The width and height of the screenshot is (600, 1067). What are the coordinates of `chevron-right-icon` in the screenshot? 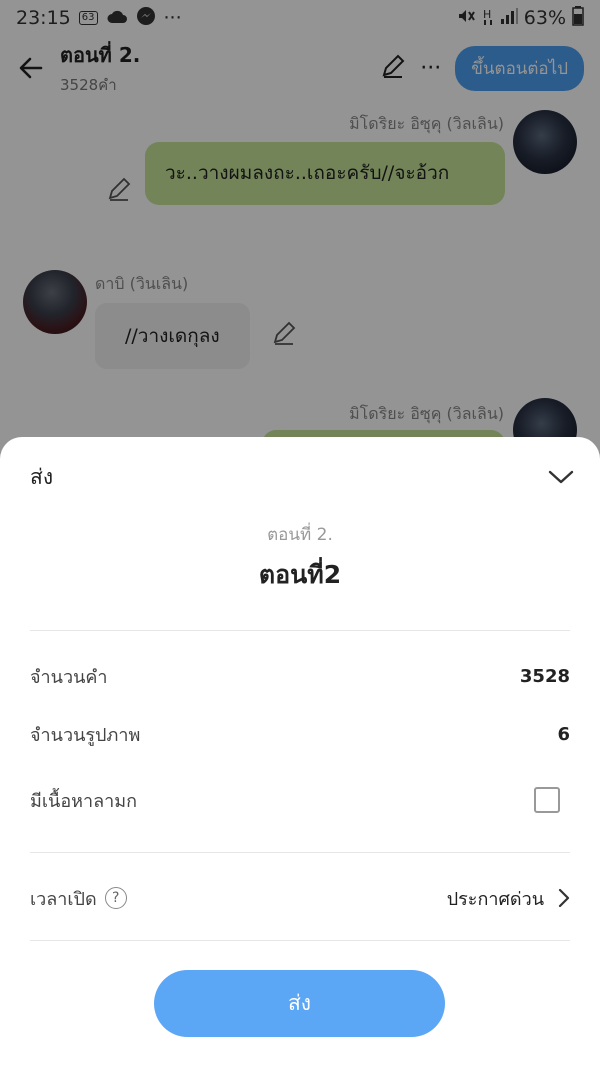 It's located at (564, 898).